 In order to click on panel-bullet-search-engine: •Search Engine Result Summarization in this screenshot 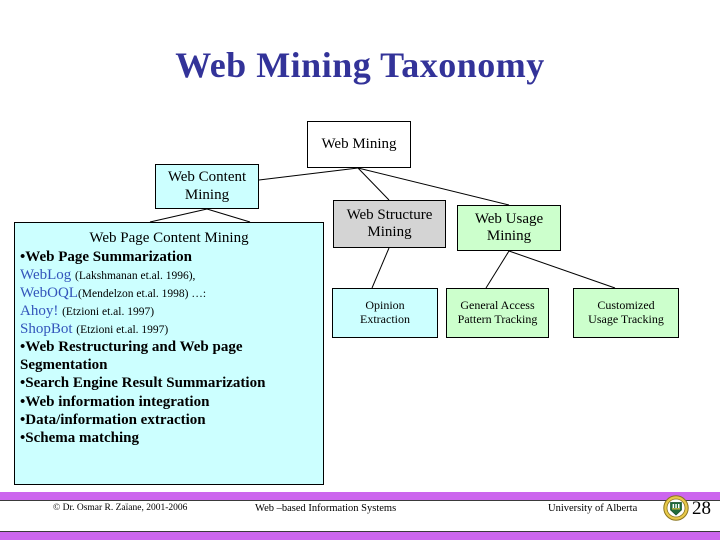, I will do `click(169, 383)`.